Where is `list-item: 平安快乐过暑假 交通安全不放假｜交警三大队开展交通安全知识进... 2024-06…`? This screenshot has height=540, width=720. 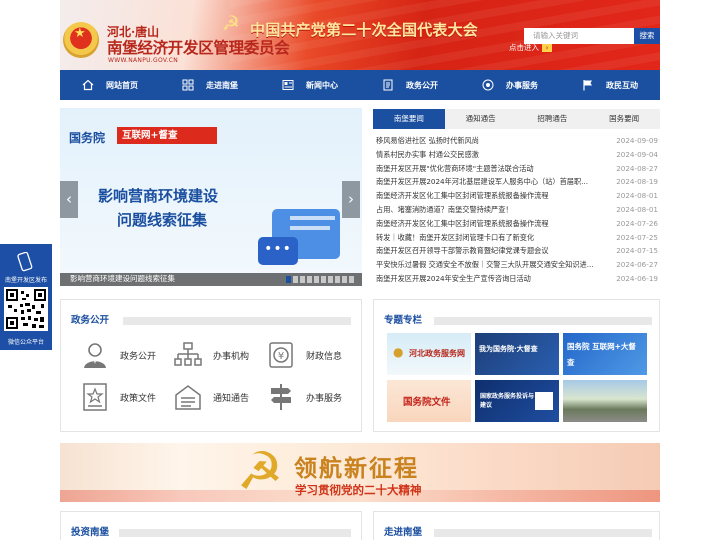 list-item: 平安快乐过暑假 交通安全不放假｜交警三大队开展交通安全知识进... 2024-06… is located at coordinates (516, 265).